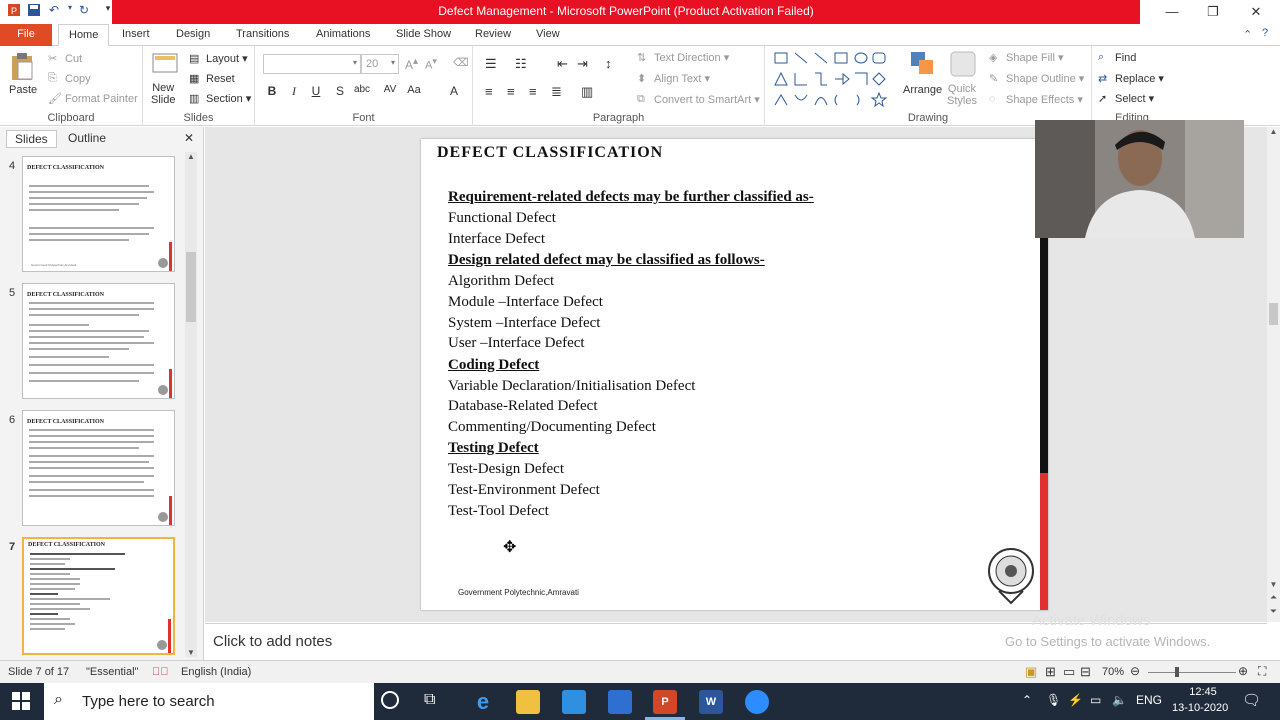 The width and height of the screenshot is (1280, 720). What do you see at coordinates (340, 91) in the screenshot?
I see `shadow-icon: S` at bounding box center [340, 91].